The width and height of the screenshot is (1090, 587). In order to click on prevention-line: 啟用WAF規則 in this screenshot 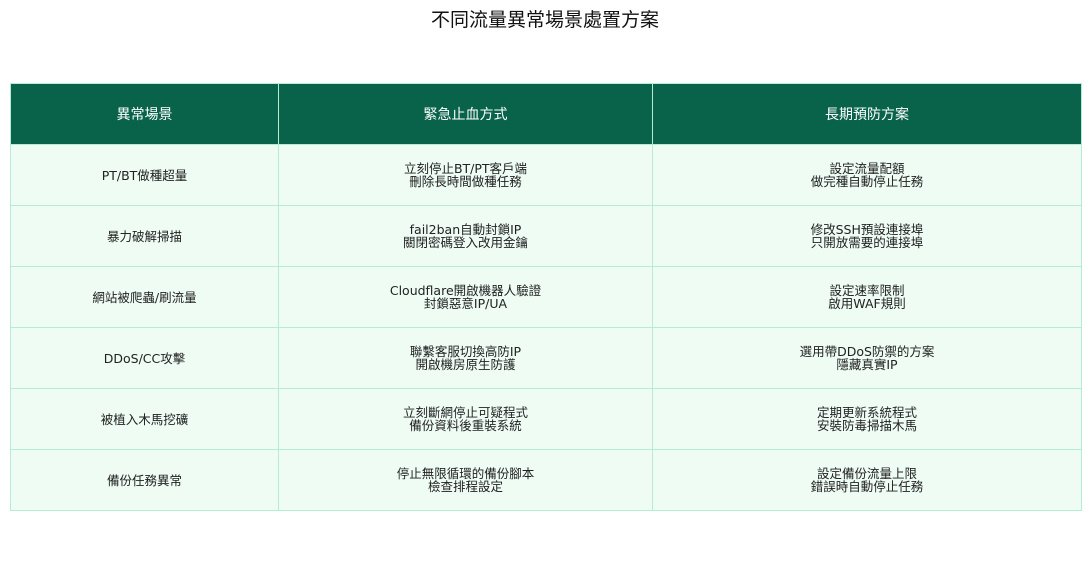, I will do `click(867, 303)`.